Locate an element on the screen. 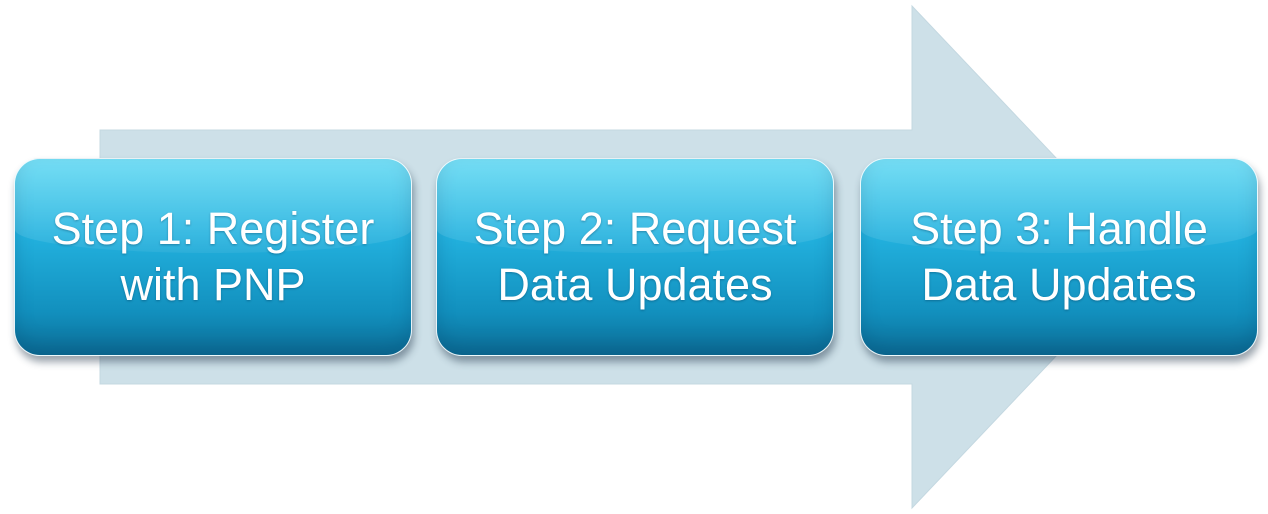 The image size is (1268, 514). step-3-box: Step 3: Handle Data Updates is located at coordinates (1059, 257).